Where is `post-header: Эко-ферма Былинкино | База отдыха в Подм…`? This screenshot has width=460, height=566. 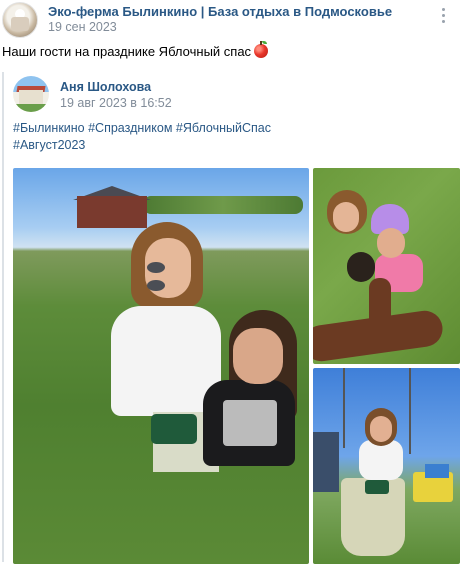
post-header: Эко-ферма Былинкино | База отдыха в Подм… is located at coordinates (230, 20).